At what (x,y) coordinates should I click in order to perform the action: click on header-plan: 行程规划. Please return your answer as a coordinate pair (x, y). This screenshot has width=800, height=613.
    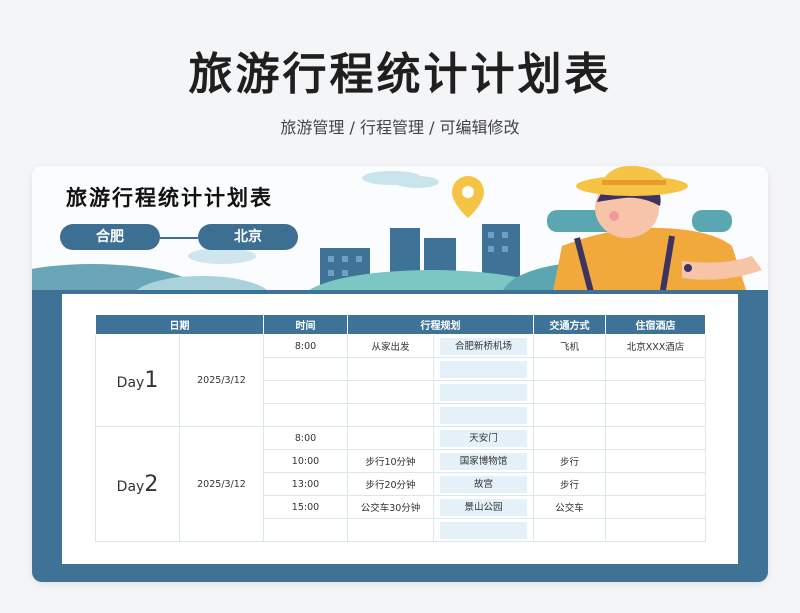
    Looking at the image, I should click on (440, 324).